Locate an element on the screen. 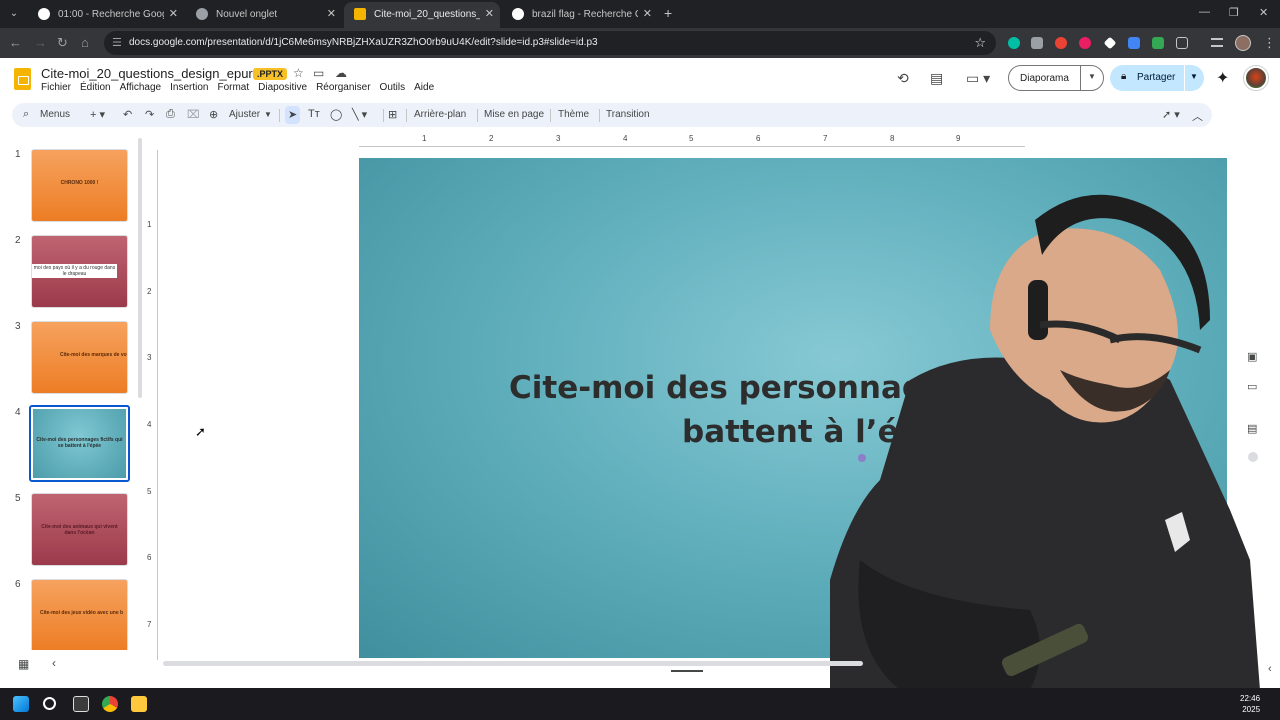 This screenshot has width=1280, height=720. browser-profile-avatar is located at coordinates (1243, 43).